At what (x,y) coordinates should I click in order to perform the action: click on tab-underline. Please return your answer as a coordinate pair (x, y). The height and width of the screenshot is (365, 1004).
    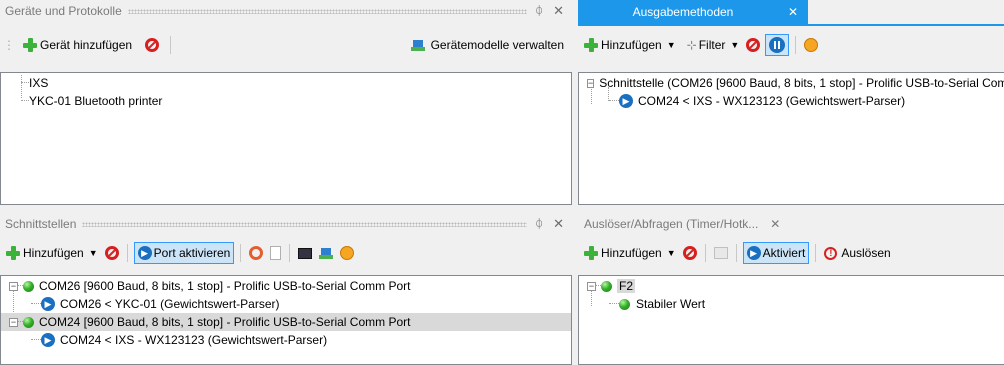
    Looking at the image, I should click on (791, 25).